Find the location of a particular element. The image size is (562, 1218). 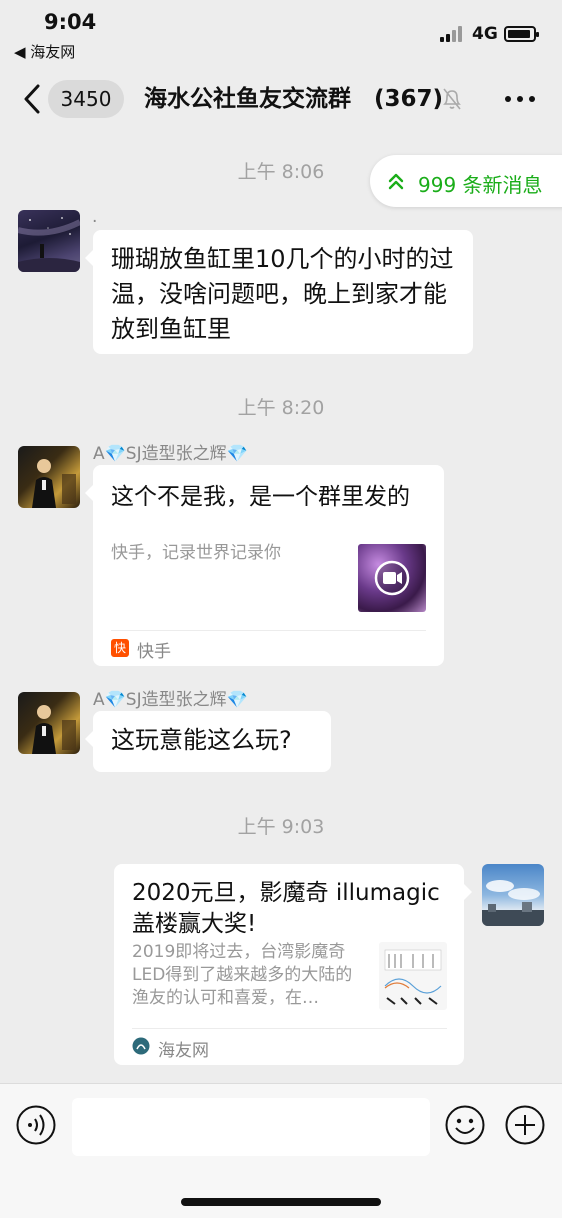

signal-icon is located at coordinates (453, 34).